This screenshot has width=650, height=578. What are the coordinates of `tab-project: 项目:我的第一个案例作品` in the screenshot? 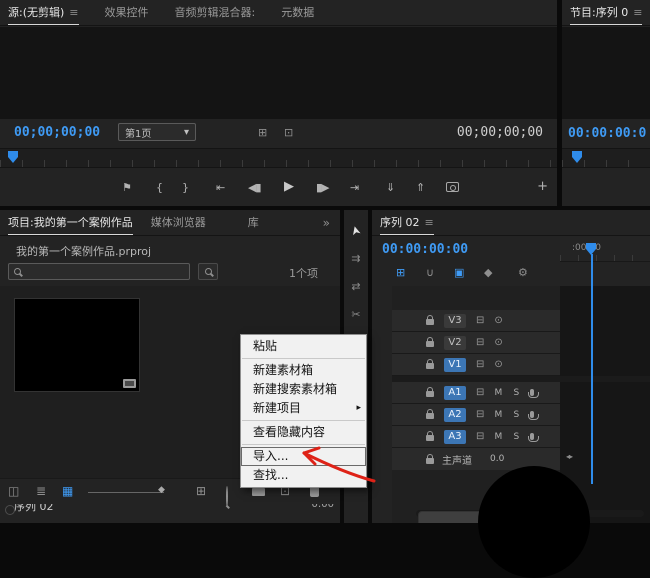 It's located at (70, 222).